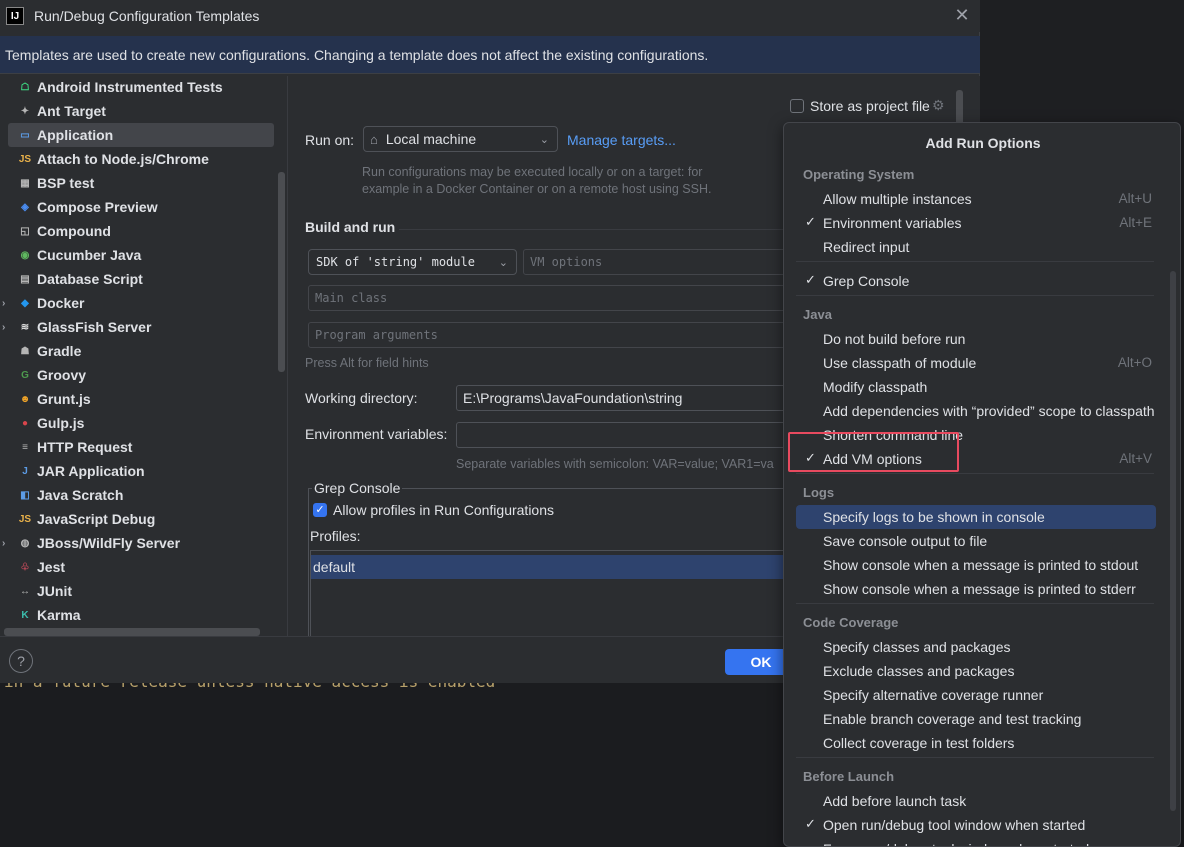 This screenshot has width=1184, height=847. Describe the element at coordinates (350, 227) in the screenshot. I see `build-and-run-heading: Build and run` at that location.